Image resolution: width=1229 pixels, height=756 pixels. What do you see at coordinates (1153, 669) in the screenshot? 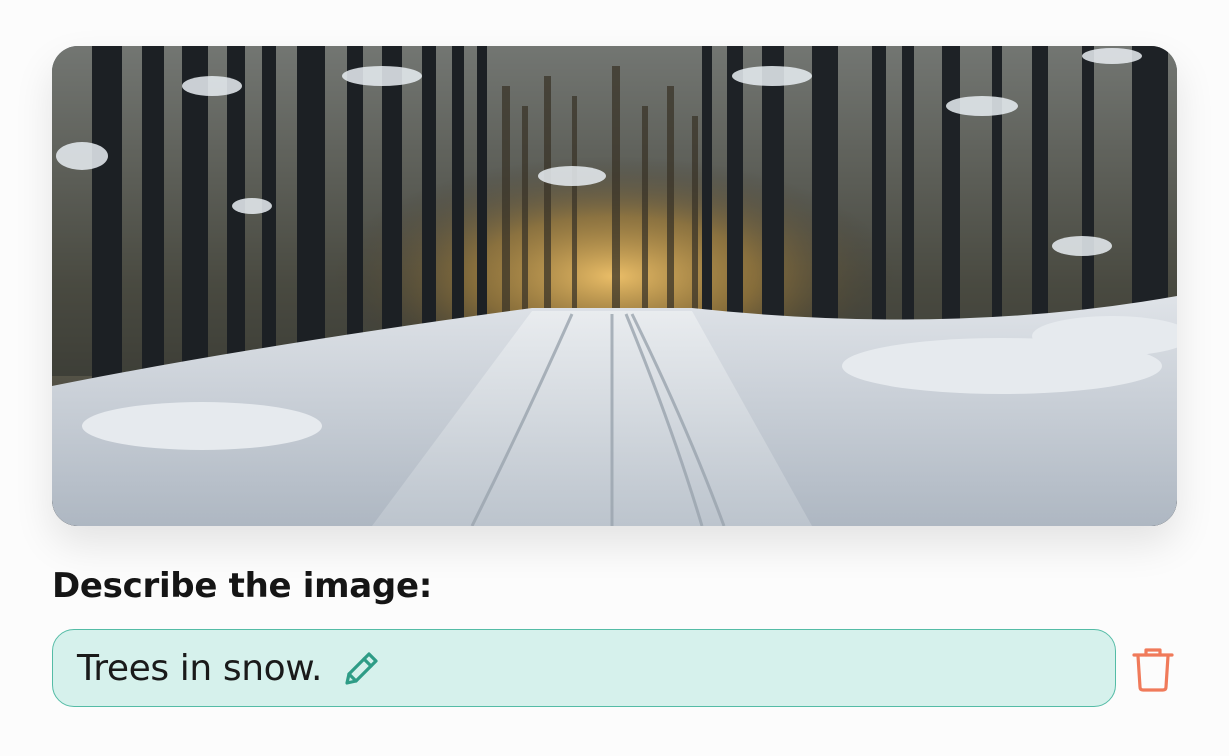
I see `trash-icon` at bounding box center [1153, 669].